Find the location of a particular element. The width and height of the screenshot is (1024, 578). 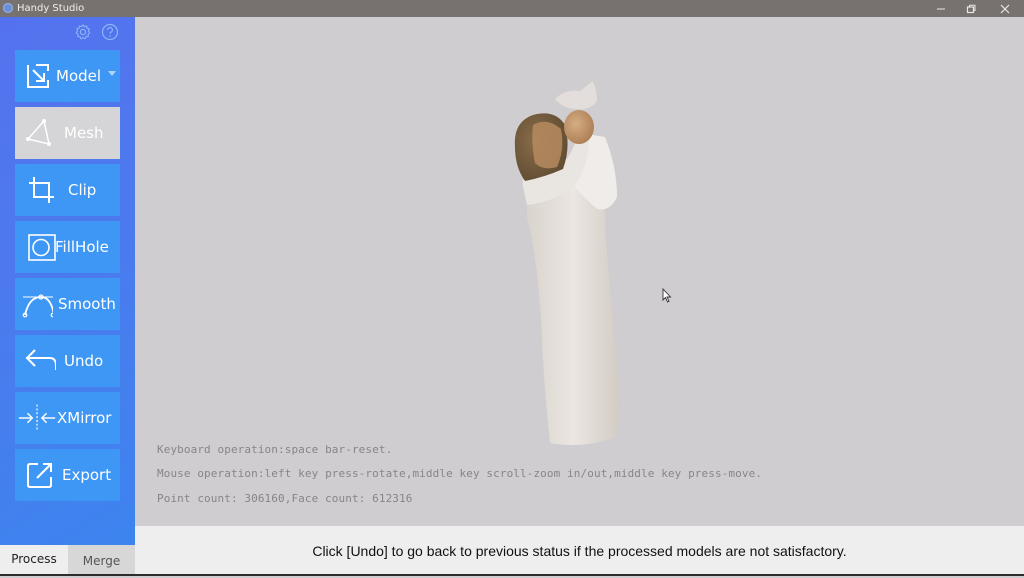

mouse-cursor-icon is located at coordinates (667, 295).